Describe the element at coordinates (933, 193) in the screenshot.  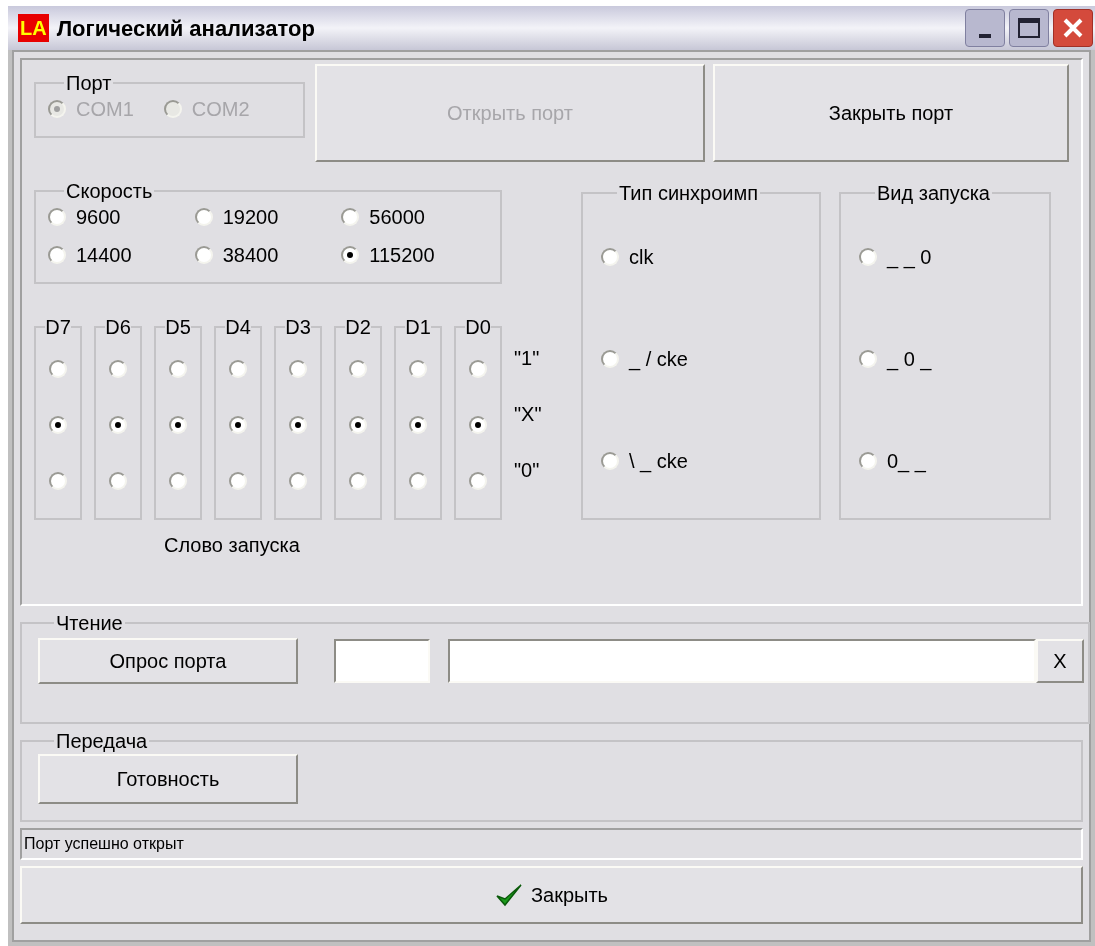
I see `group-label: Вид запуска` at that location.